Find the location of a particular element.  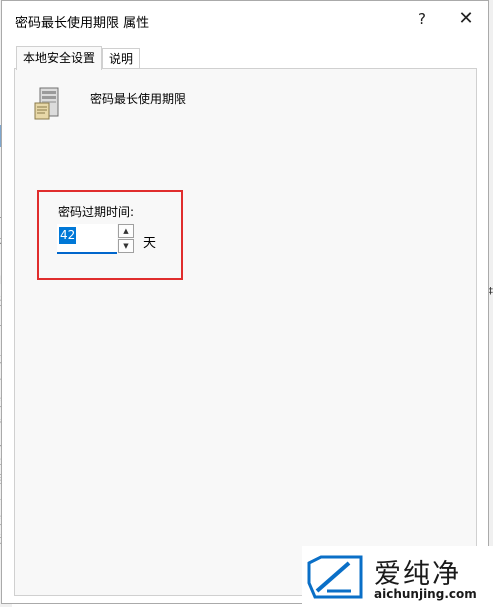

watermark-brand: 爱纯净 is located at coordinates (417, 574).